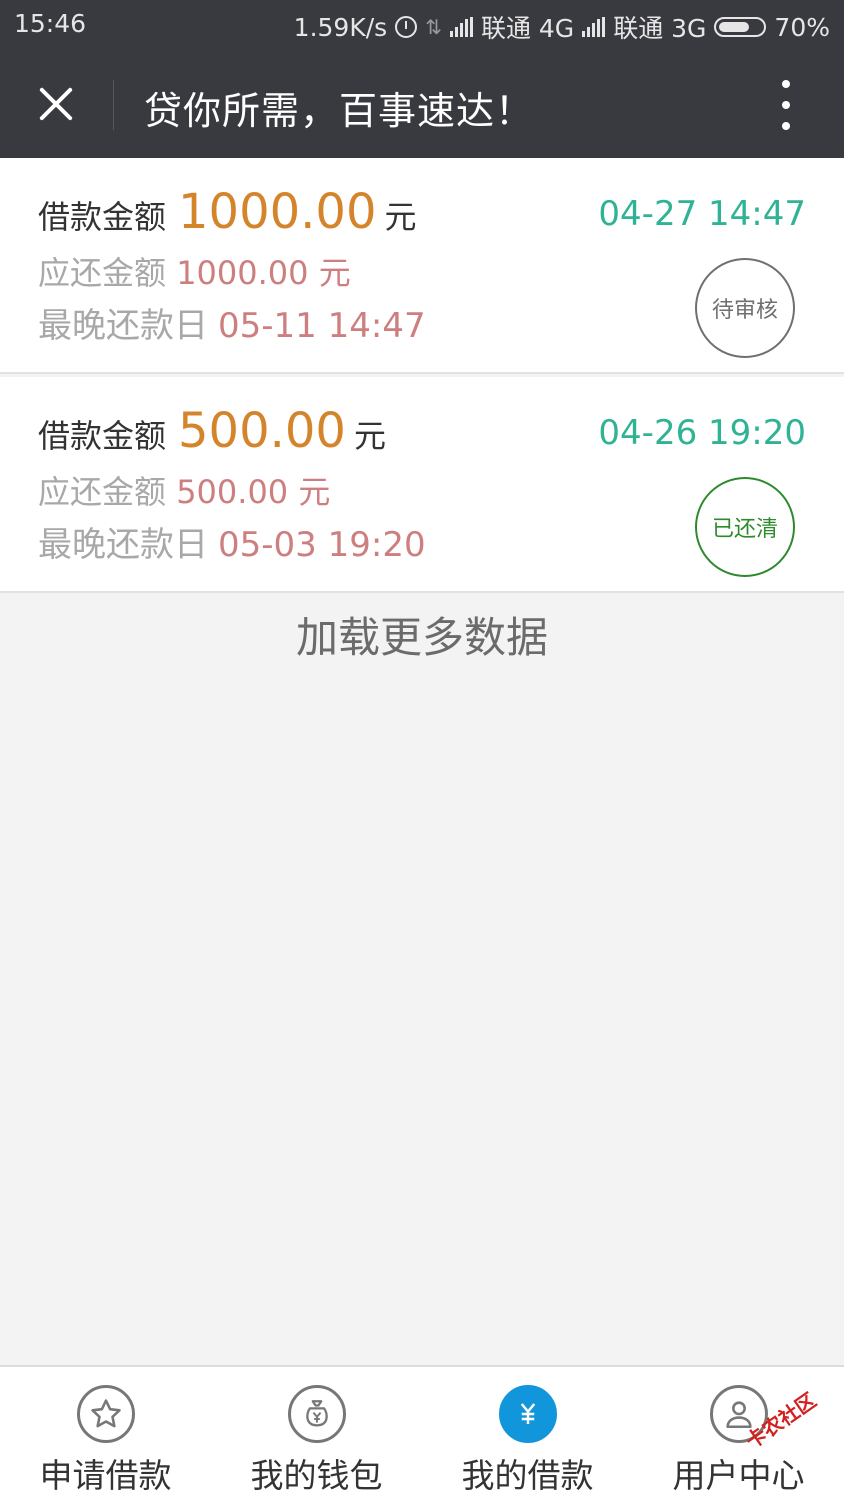 The height and width of the screenshot is (1500, 844). I want to click on load-more-button: 加载更多数据, so click(422, 634).